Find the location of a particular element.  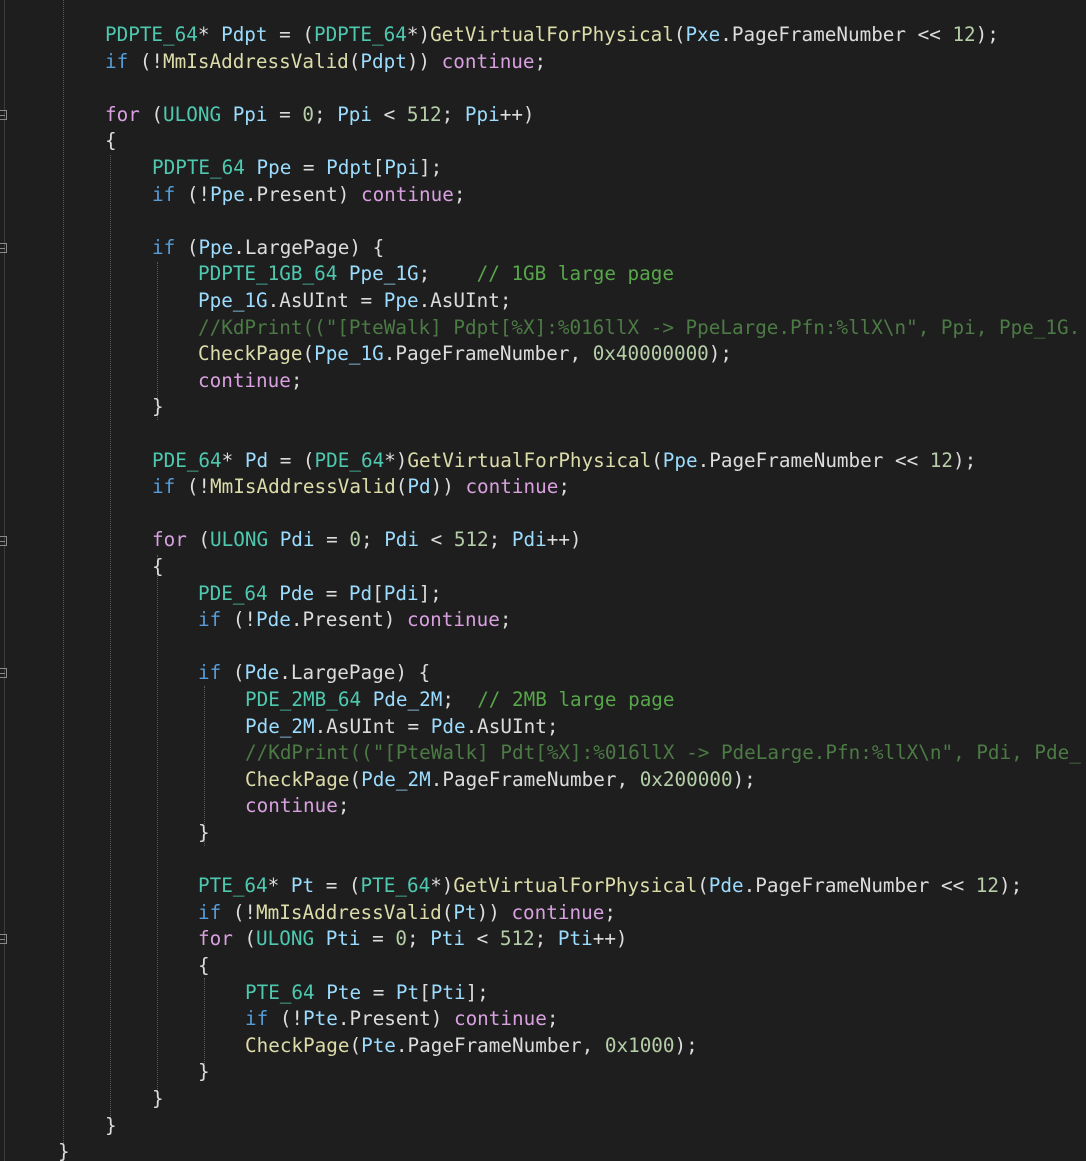

code-text: PDPTE_1GB_64 Ppe_1G; // 1GB large page is located at coordinates (436, 274).